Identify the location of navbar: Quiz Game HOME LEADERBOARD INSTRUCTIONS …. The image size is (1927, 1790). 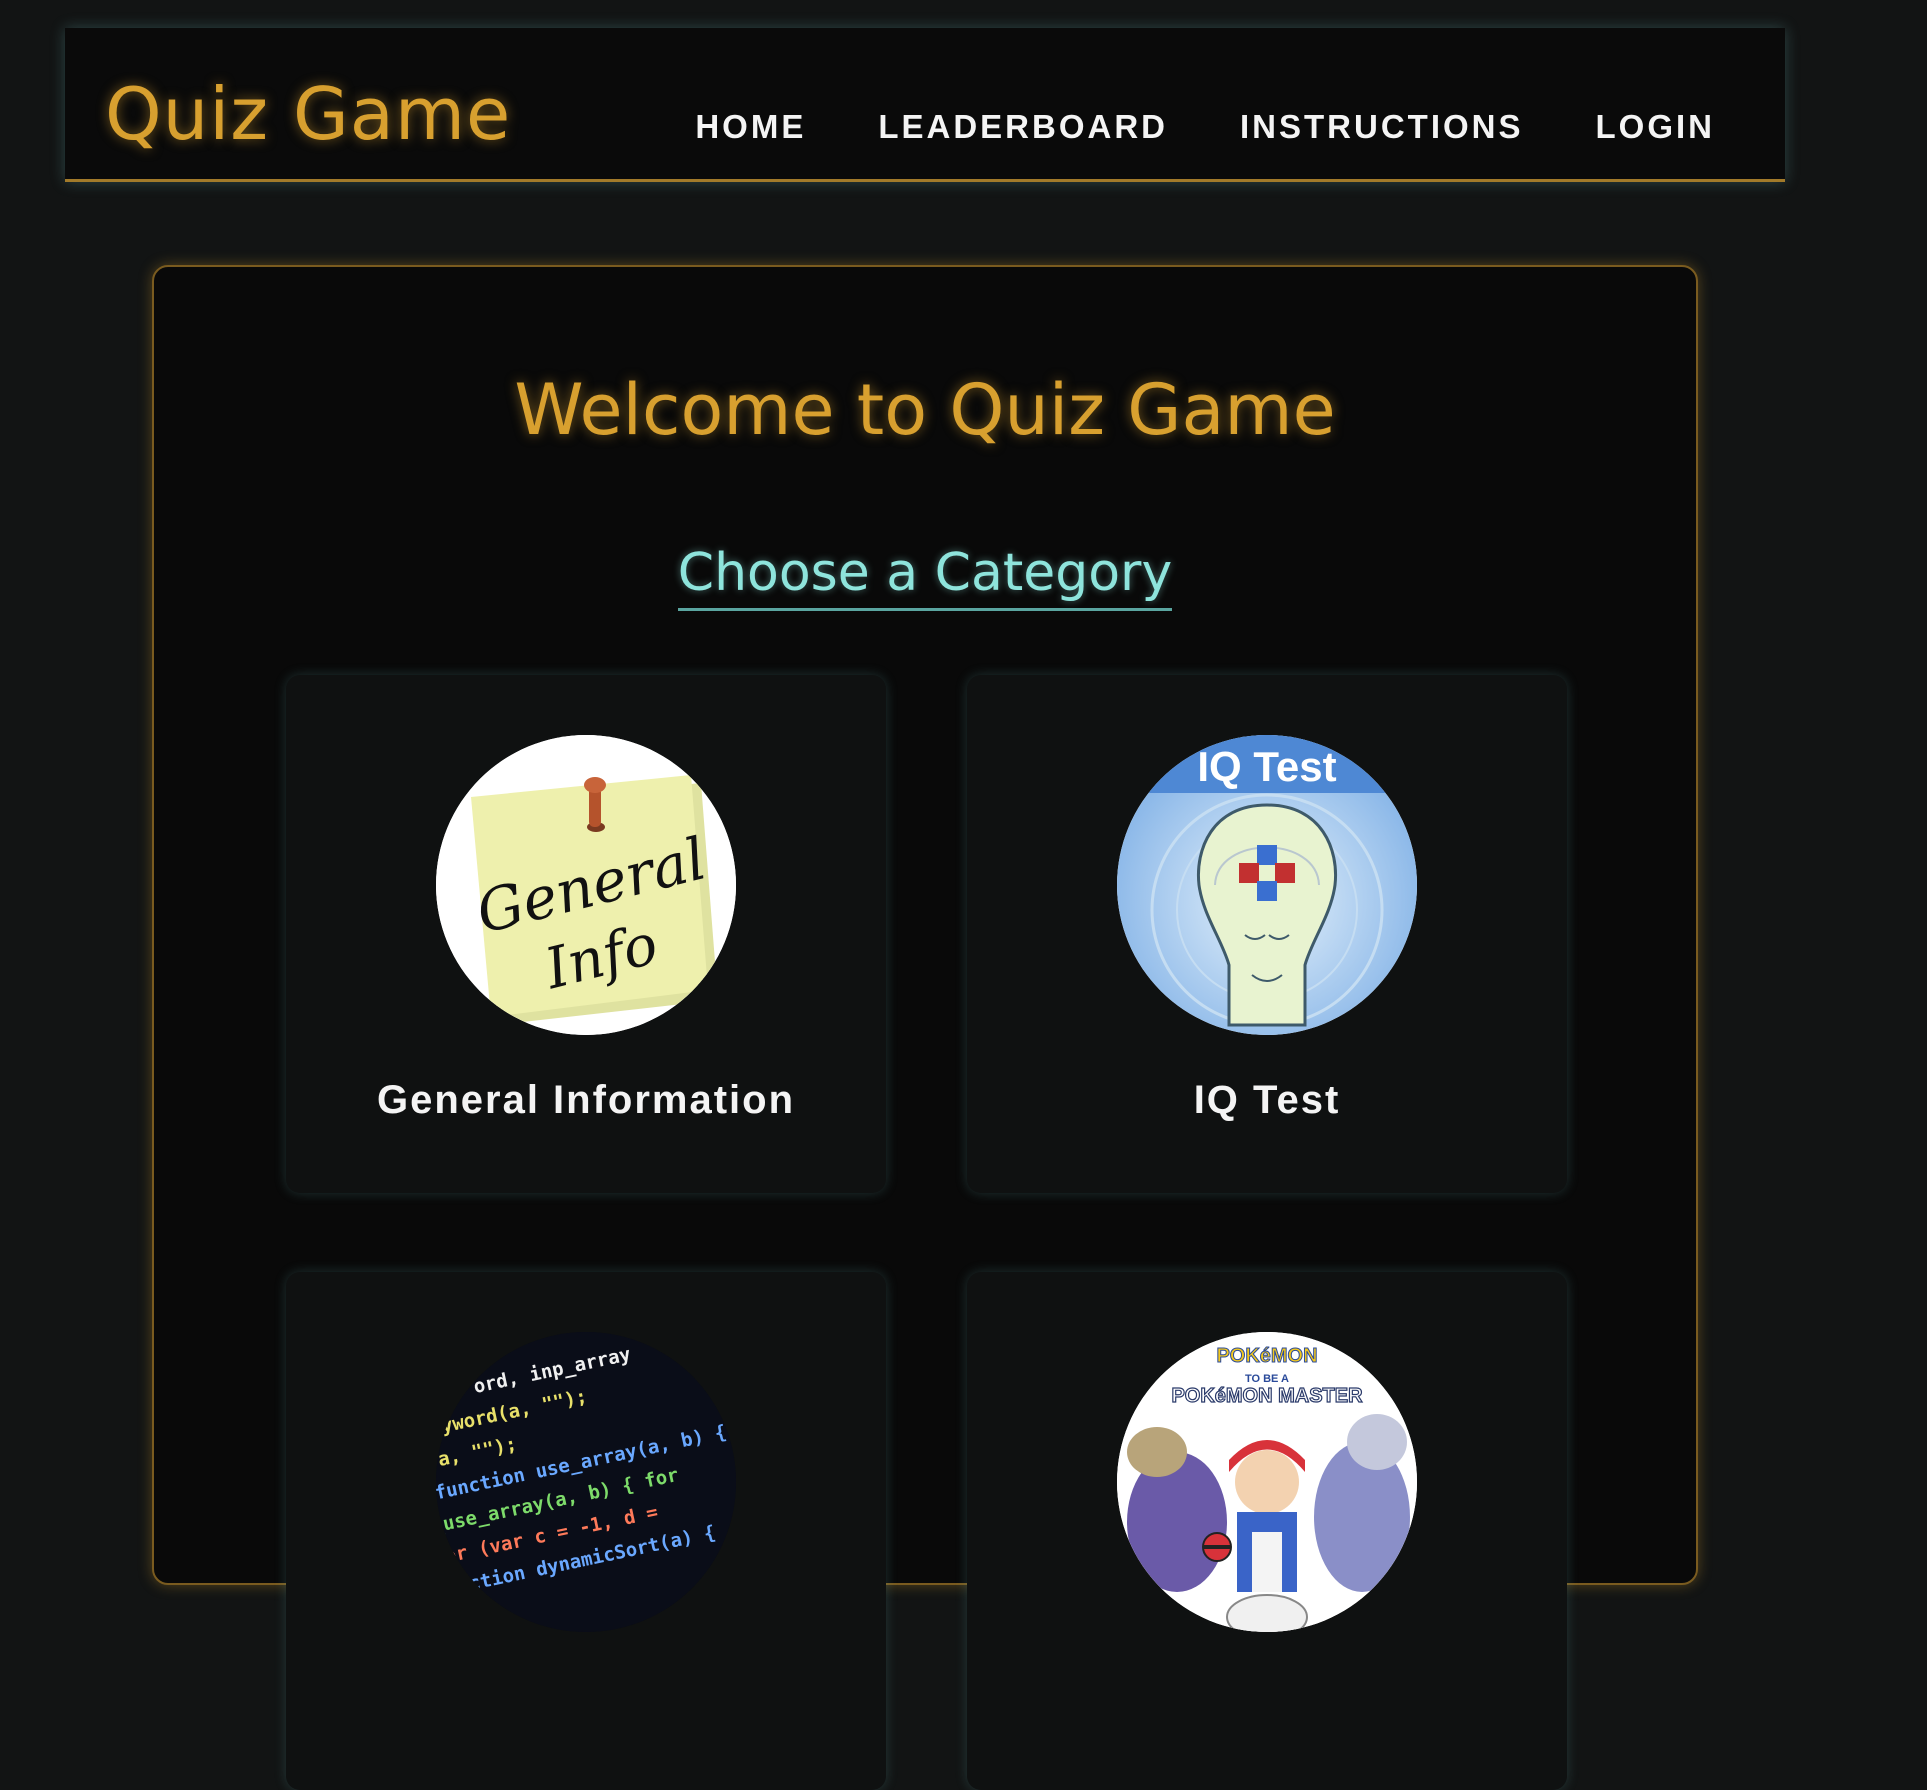
(925, 105).